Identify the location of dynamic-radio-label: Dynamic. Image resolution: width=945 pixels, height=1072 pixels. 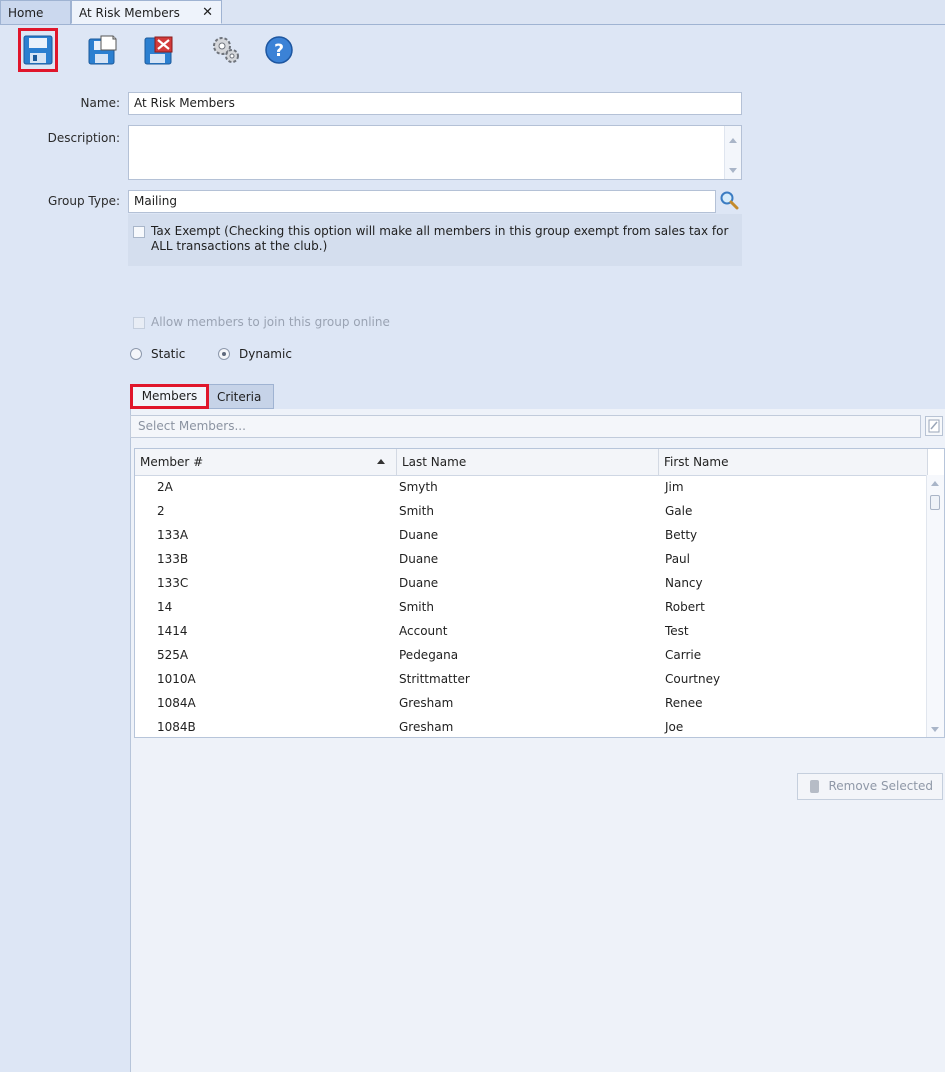
(265, 354).